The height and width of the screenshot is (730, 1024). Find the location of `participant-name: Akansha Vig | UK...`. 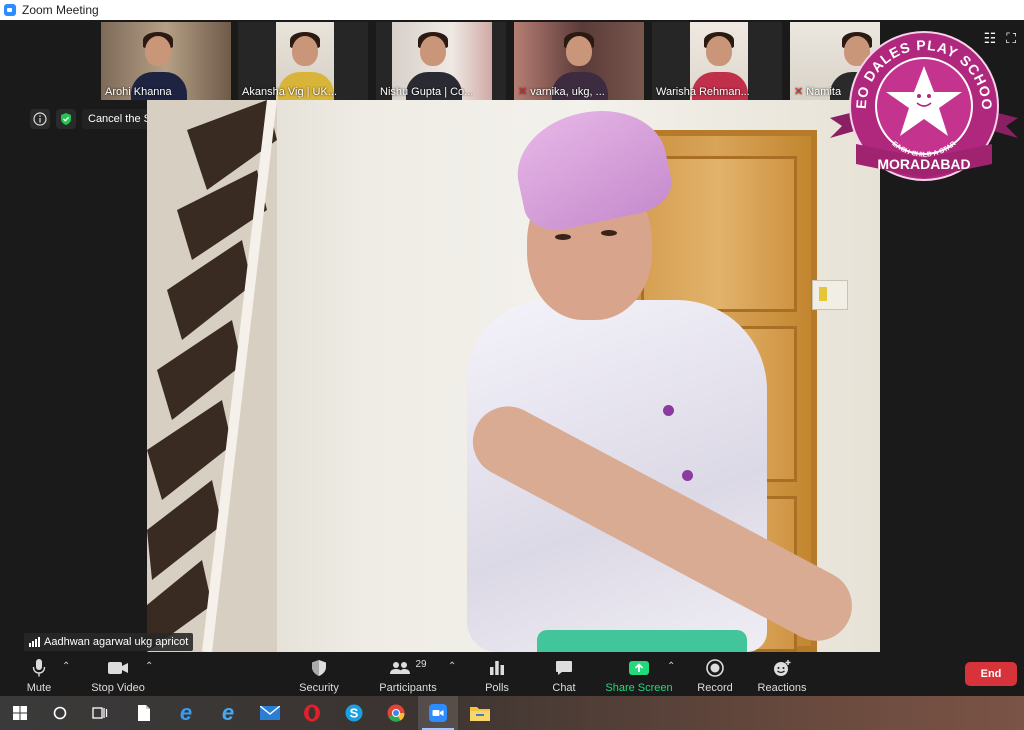

participant-name: Akansha Vig | UK... is located at coordinates (289, 92).